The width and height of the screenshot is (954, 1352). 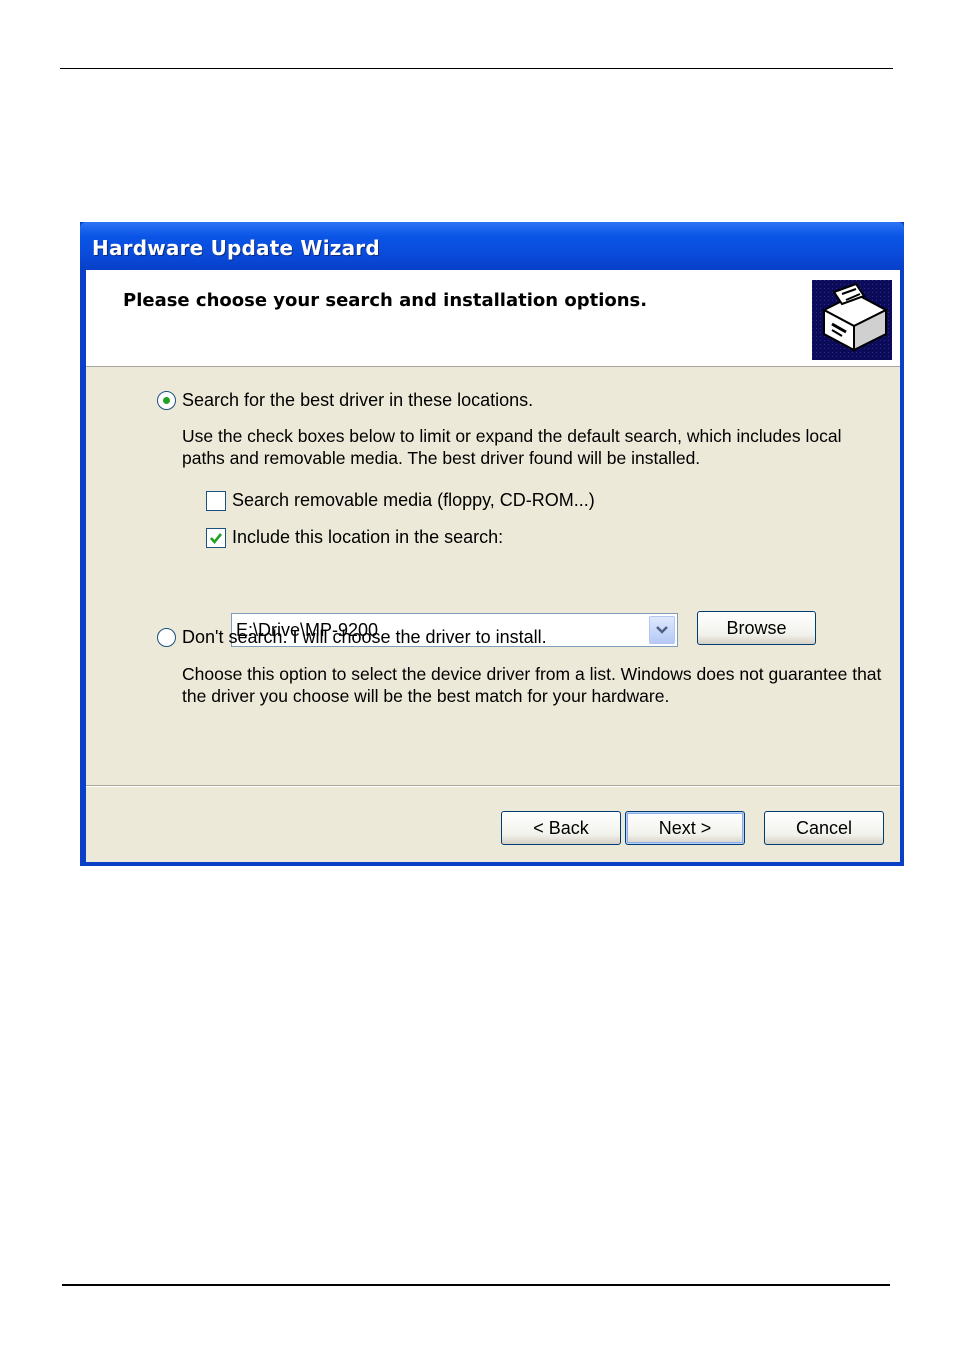 What do you see at coordinates (476, 68) in the screenshot?
I see `page-top-rule` at bounding box center [476, 68].